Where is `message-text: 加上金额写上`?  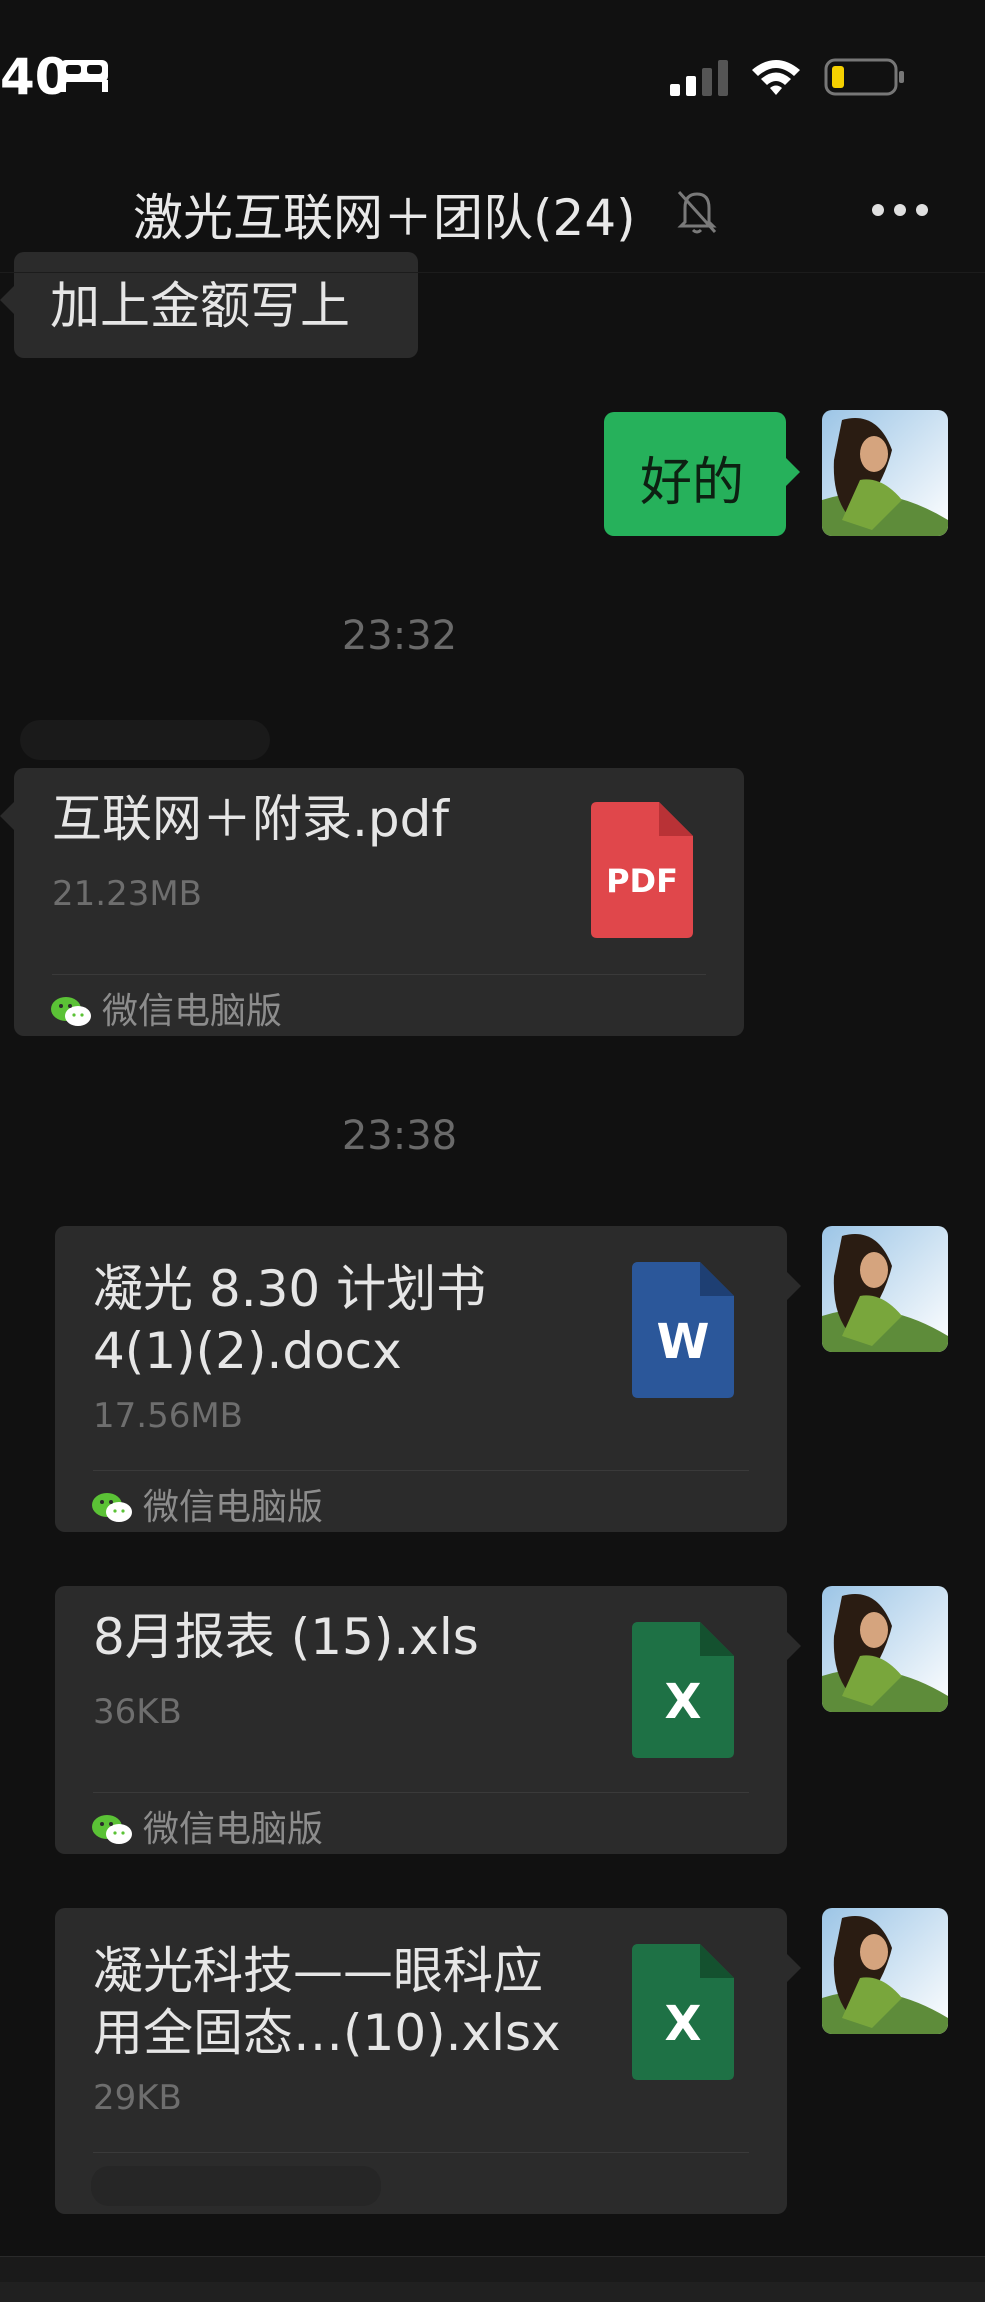
message-text: 加上金额写上 is located at coordinates (200, 306).